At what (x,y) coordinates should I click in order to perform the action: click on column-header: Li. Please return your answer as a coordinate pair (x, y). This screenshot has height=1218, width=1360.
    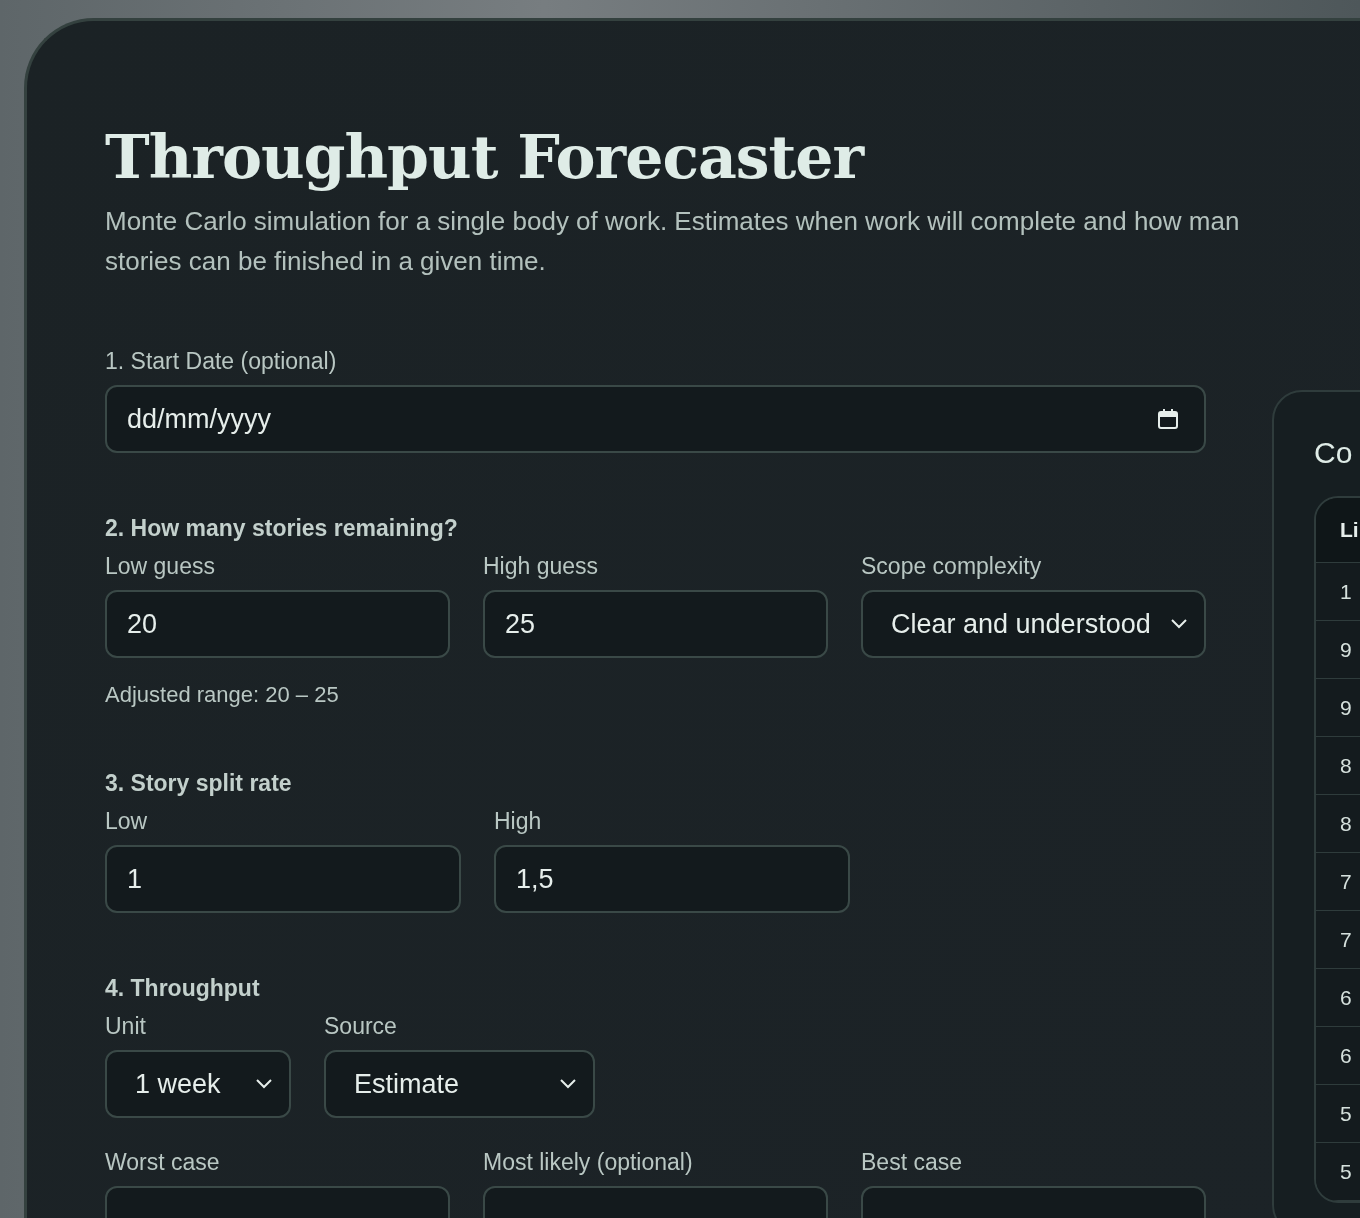
    Looking at the image, I should click on (1349, 530).